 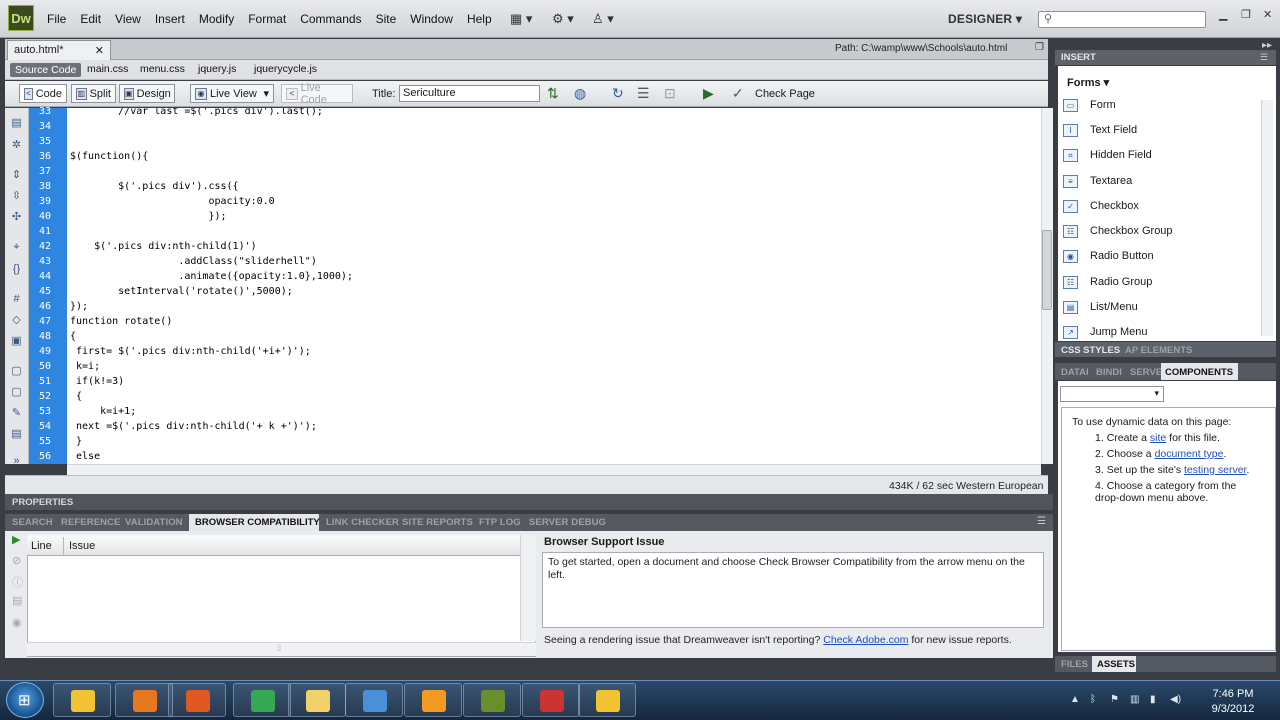 What do you see at coordinates (492, 700) in the screenshot?
I see `app-task` at bounding box center [492, 700].